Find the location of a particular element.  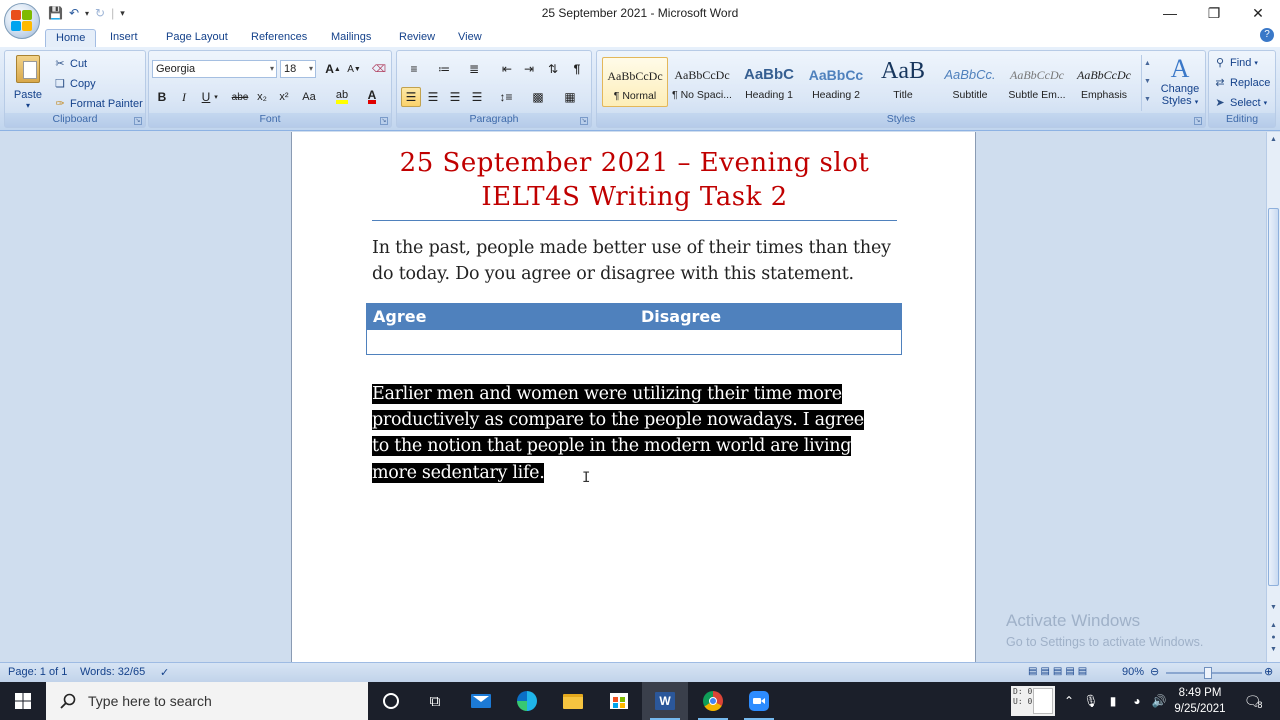

table-row is located at coordinates (634, 342).